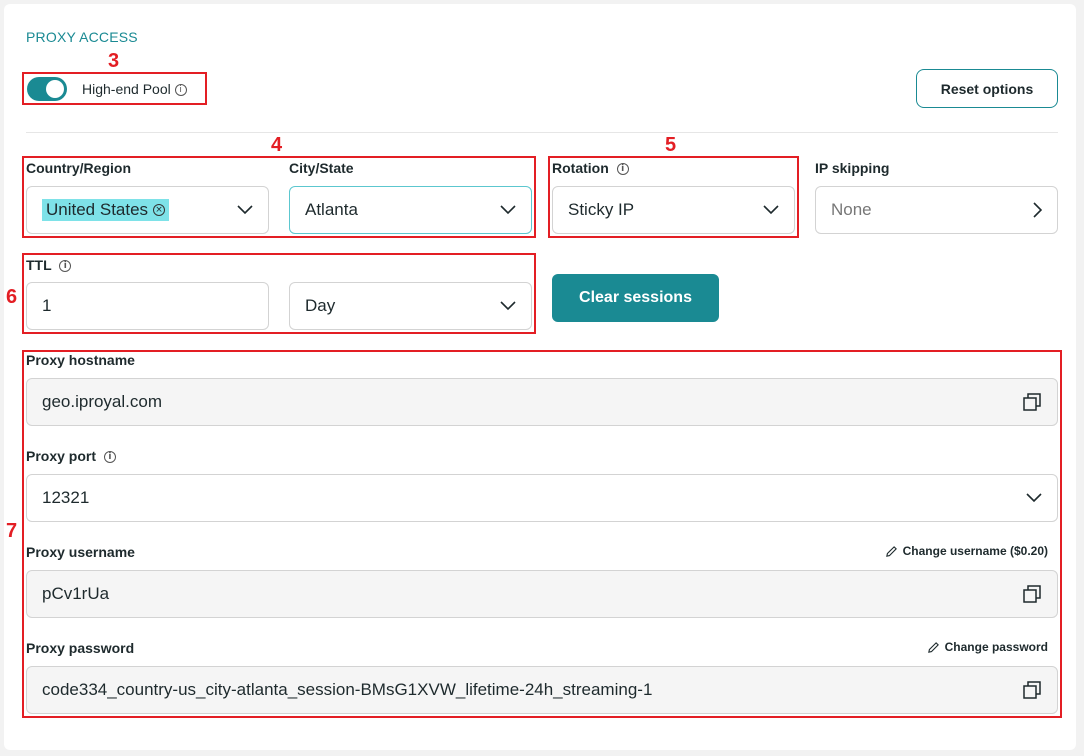  I want to click on proxy-hostname-value: geo.iproyal.com, so click(102, 401).